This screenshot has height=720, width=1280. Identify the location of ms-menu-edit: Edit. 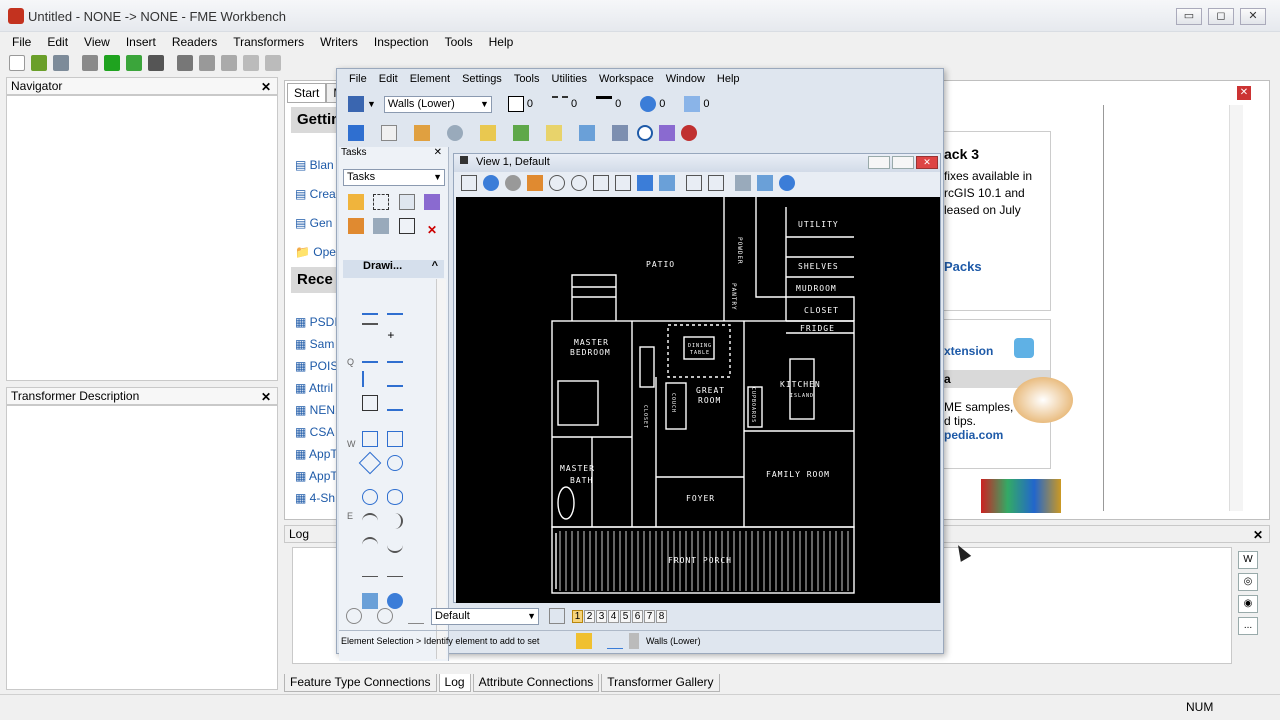
(388, 79).